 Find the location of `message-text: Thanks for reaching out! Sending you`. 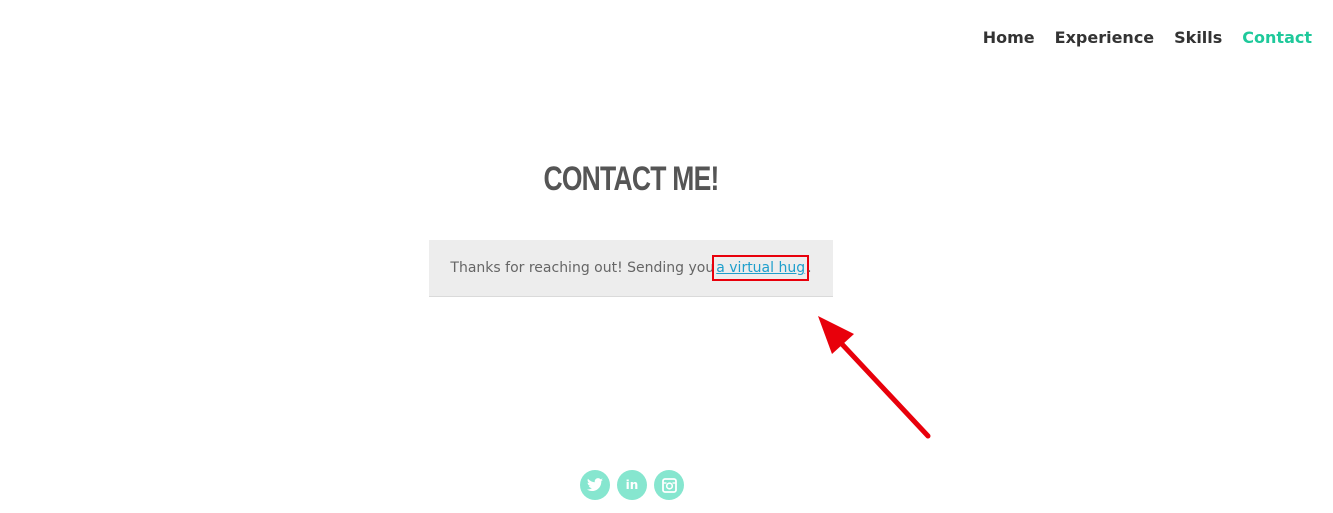

message-text: Thanks for reaching out! Sending you is located at coordinates (582, 268).